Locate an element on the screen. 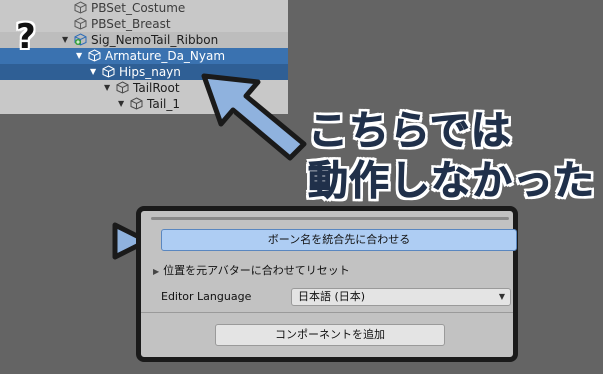 The image size is (603, 374). hierarchy-item-pbset-costume: PBSet_Costume is located at coordinates (144, 8).